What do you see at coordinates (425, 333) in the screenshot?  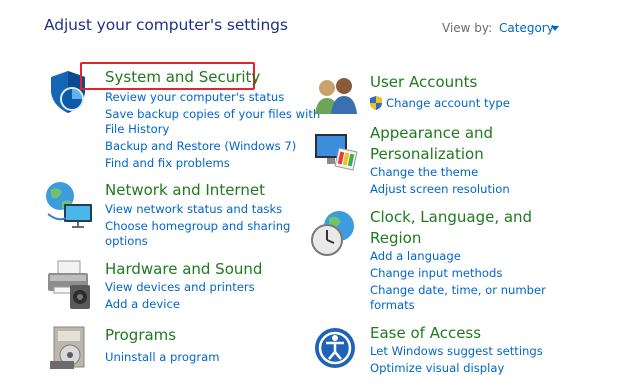 I see `category-ease-of-access: Ease of Access` at bounding box center [425, 333].